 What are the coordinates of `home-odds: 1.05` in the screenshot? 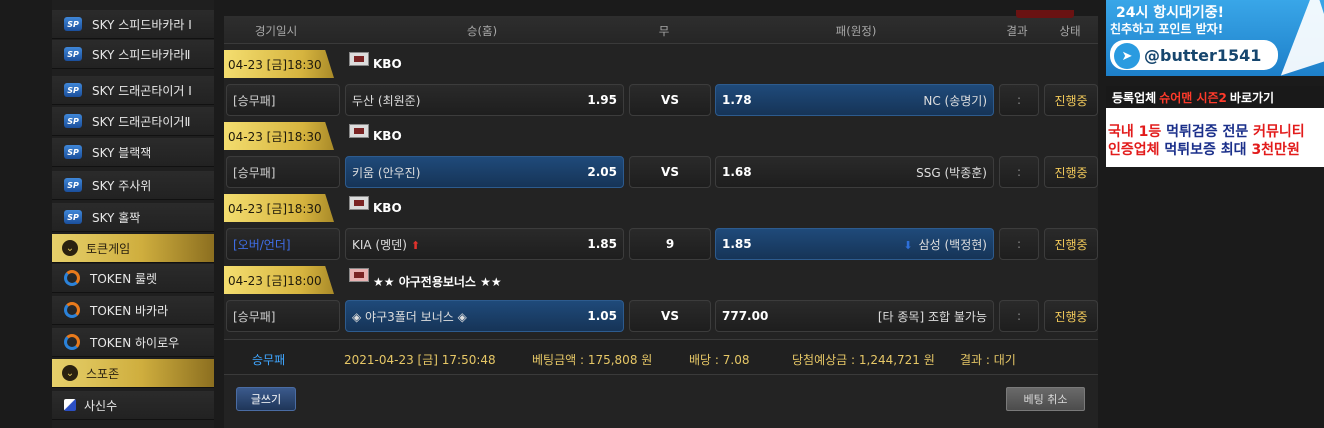 It's located at (602, 316).